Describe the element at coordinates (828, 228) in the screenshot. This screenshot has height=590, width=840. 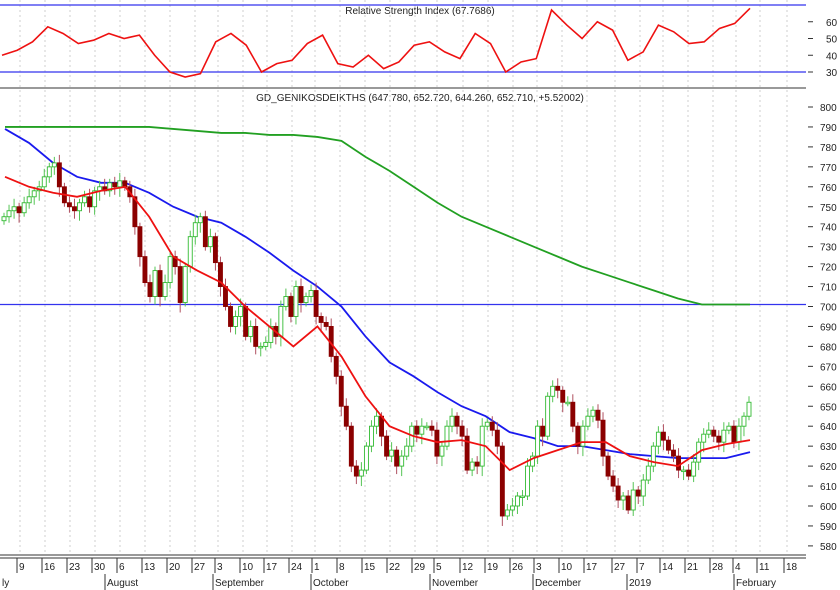
I see `y-tick-label: 740` at that location.